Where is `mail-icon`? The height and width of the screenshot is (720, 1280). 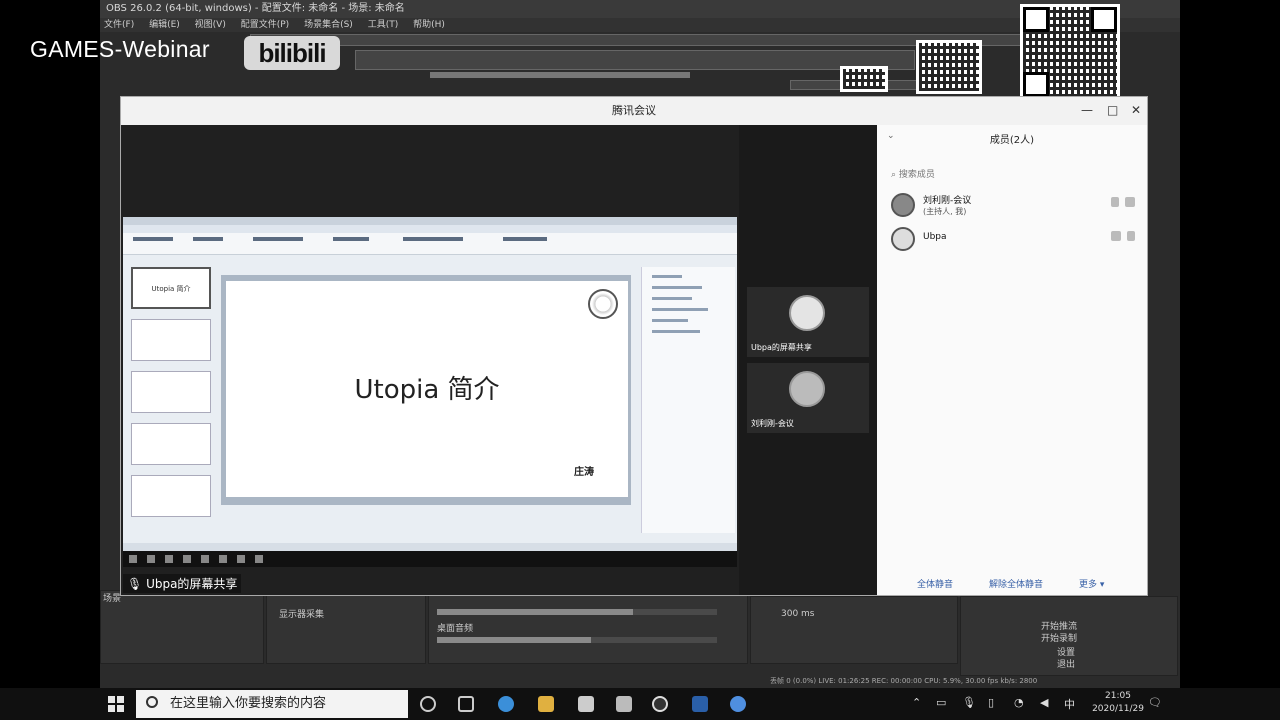
mail-icon is located at coordinates (624, 704).